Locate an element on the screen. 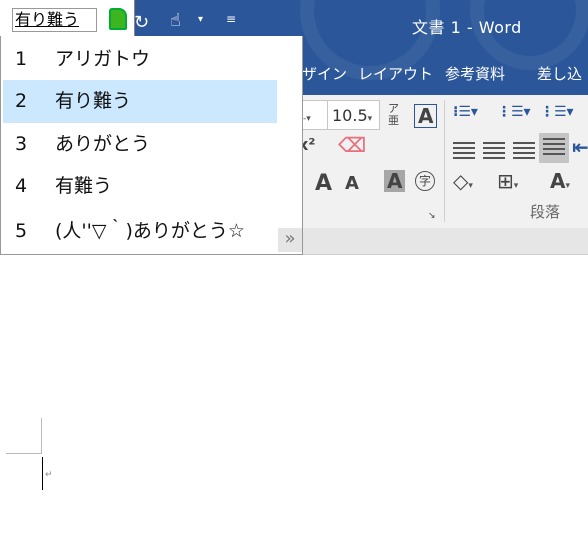 The height and width of the screenshot is (559, 588). redo-icon: ↻ is located at coordinates (141, 22).